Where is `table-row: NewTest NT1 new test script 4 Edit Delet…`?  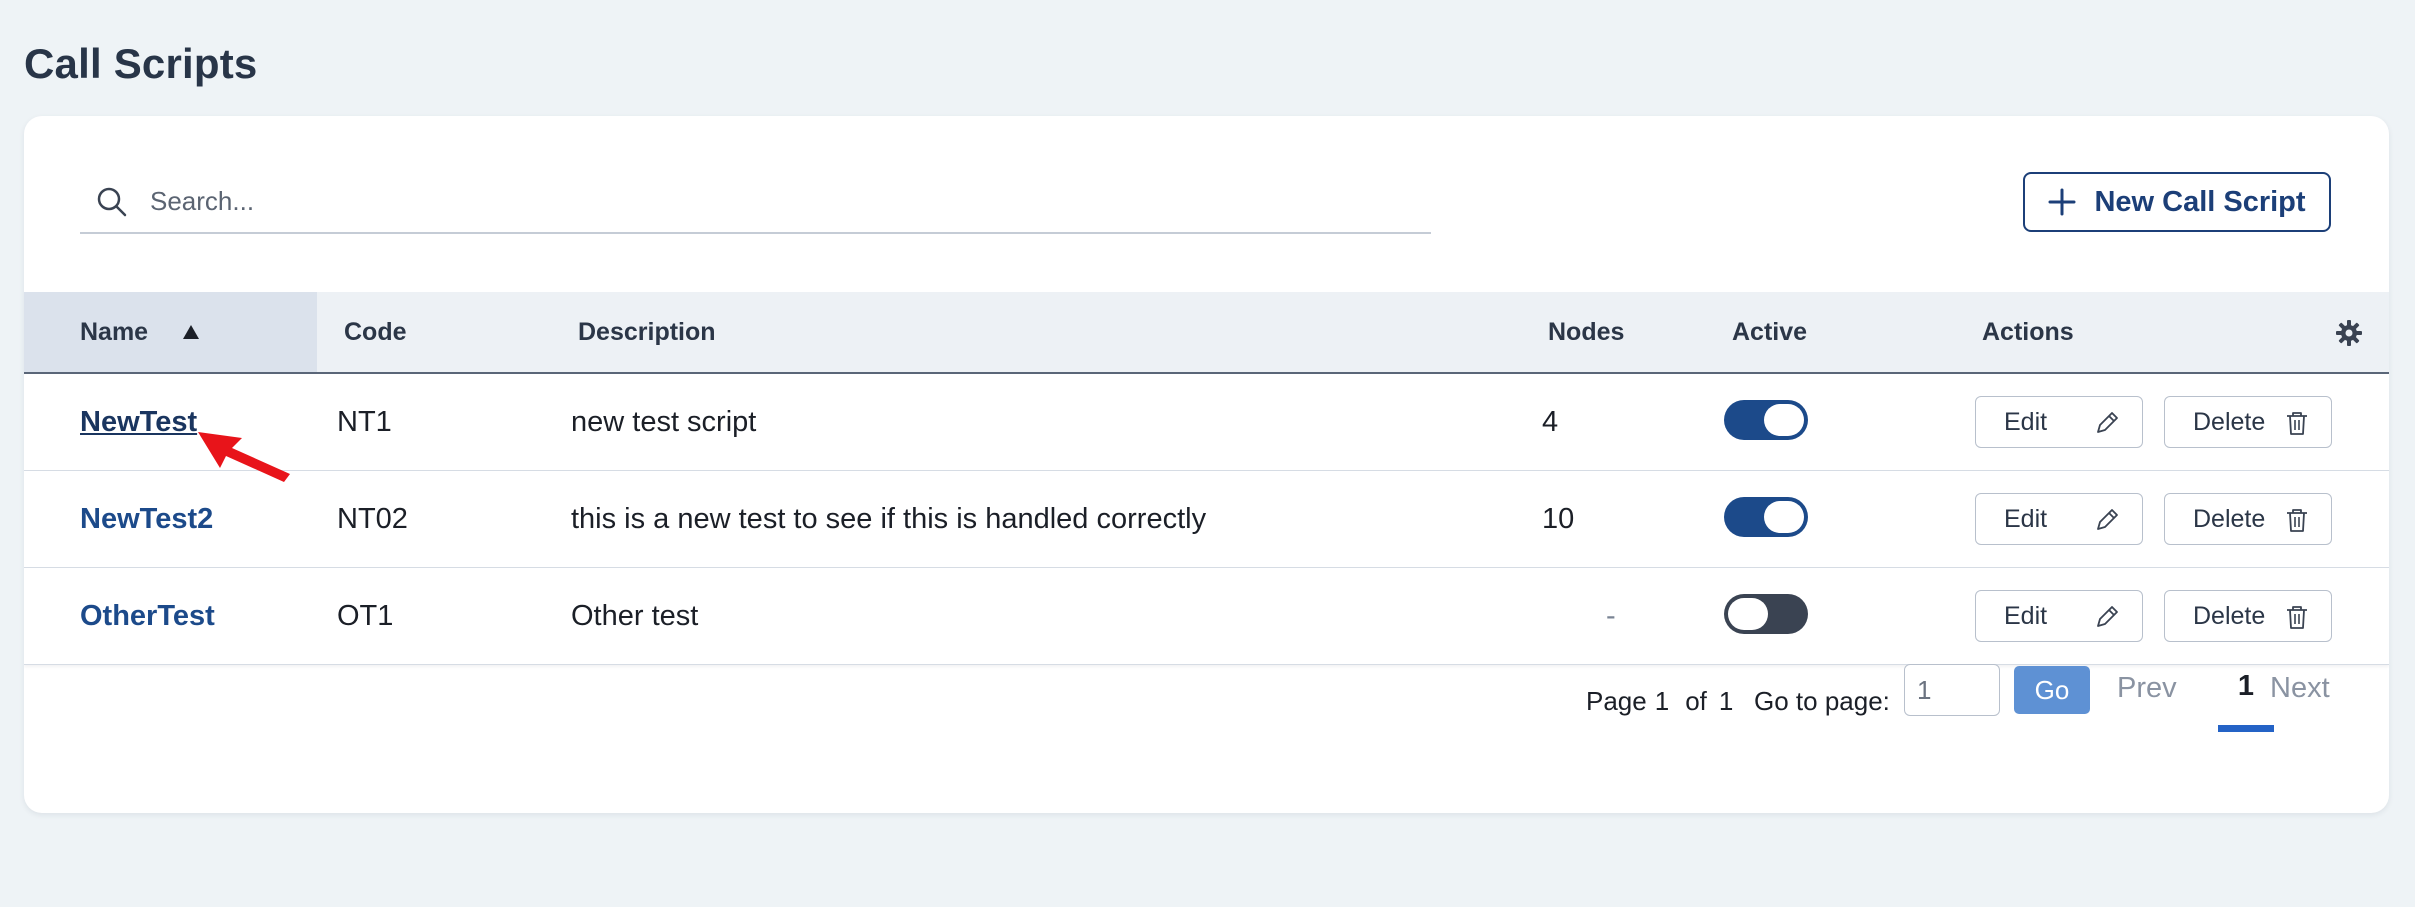
table-row: NewTest NT1 new test script 4 Edit Delet… is located at coordinates (1206, 422).